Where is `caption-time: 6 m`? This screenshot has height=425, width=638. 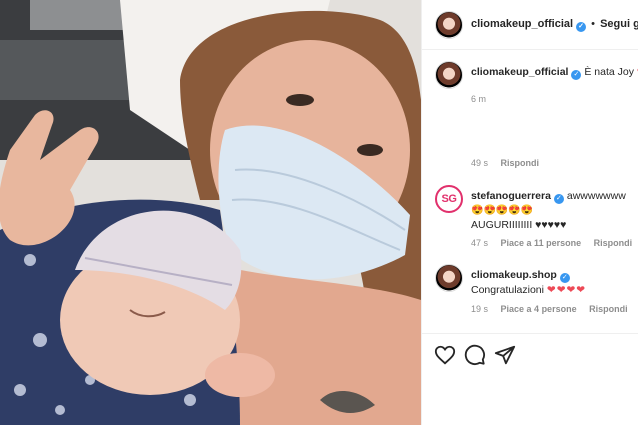 caption-time: 6 m is located at coordinates (478, 99).